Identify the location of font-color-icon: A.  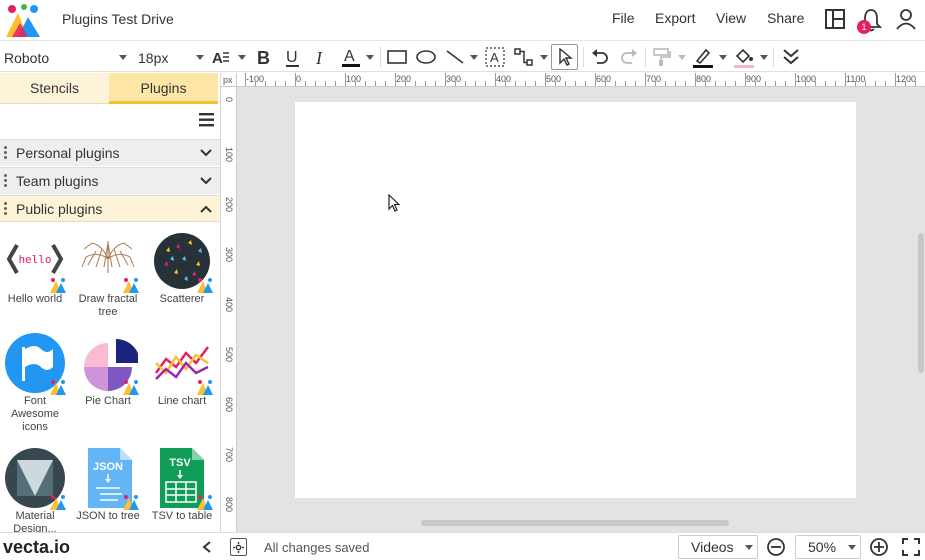
(351, 57).